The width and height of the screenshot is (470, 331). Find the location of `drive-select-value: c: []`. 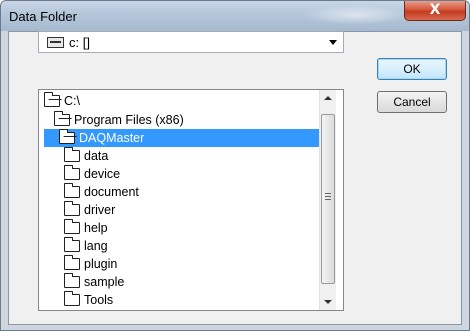

drive-select-value: c: [] is located at coordinates (79, 42).